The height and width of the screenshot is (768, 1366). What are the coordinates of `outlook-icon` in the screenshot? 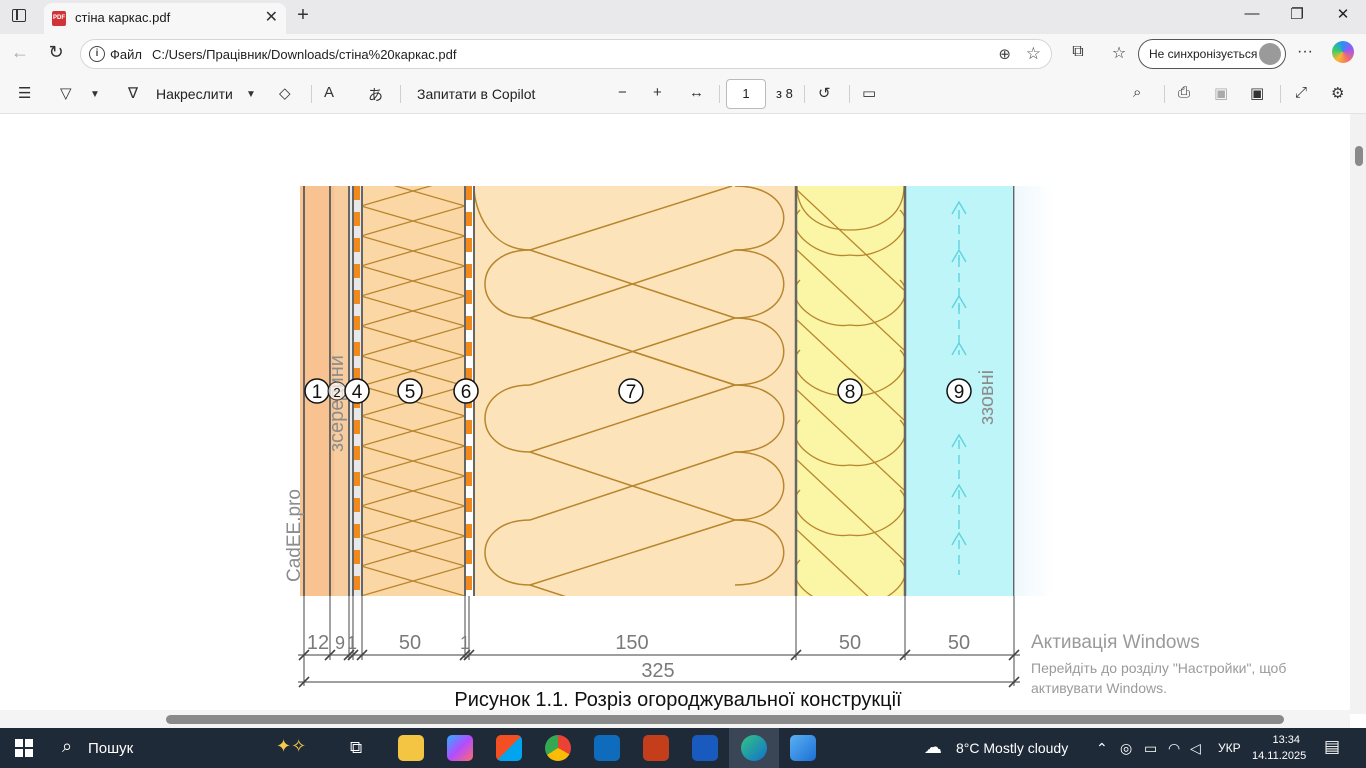 It's located at (607, 748).